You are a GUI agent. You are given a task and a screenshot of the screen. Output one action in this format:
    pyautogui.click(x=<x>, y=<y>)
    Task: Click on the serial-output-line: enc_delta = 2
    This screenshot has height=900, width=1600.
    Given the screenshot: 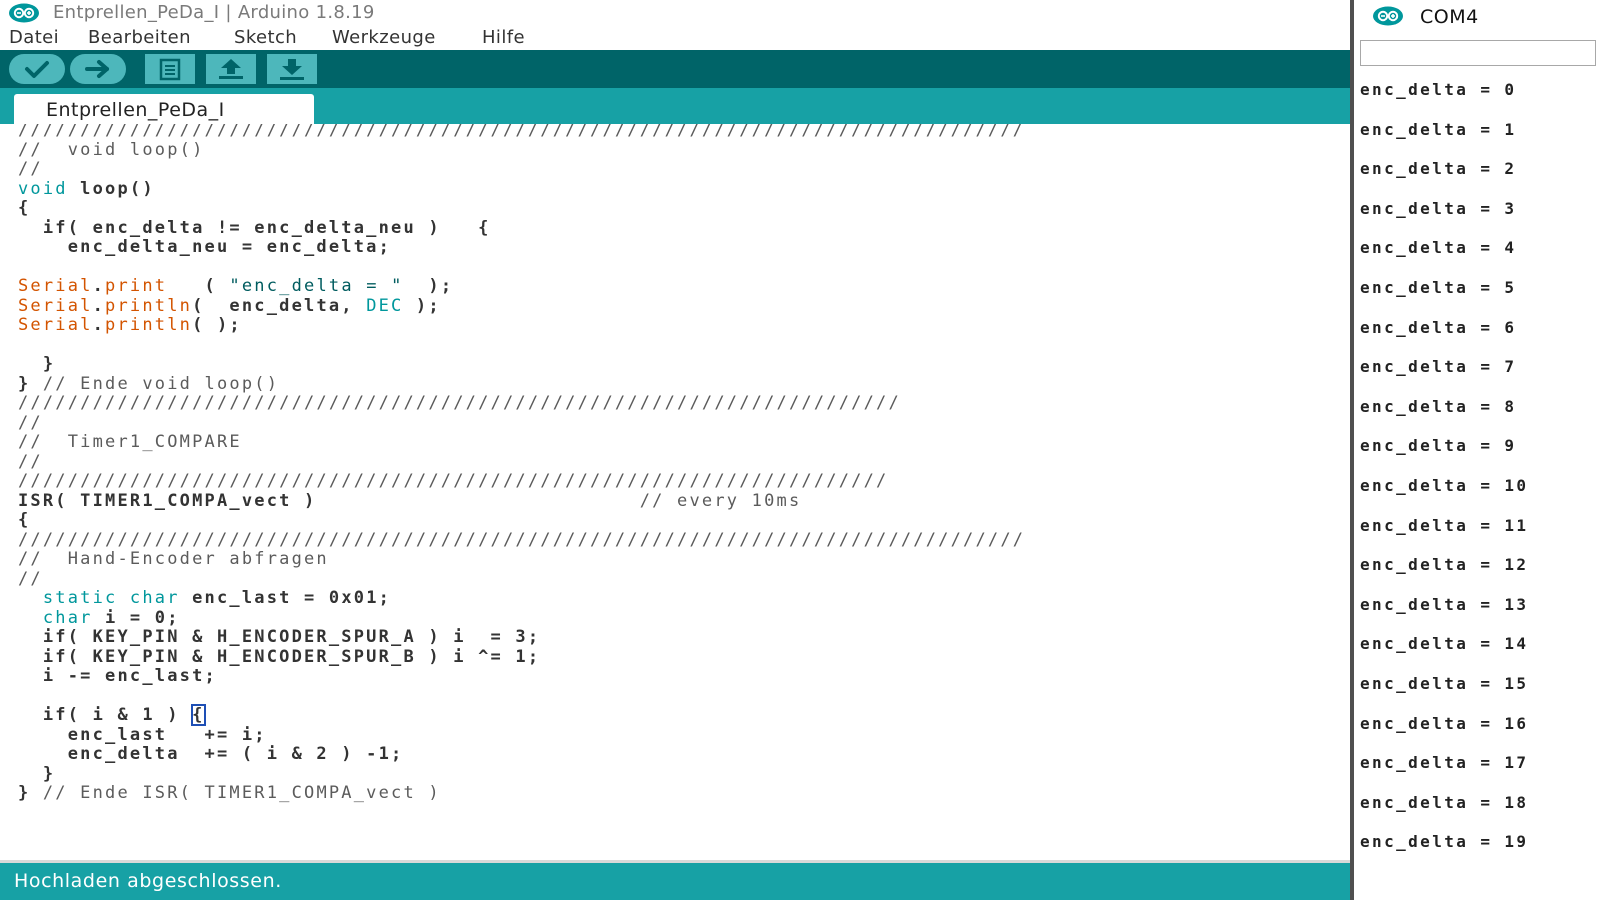 What is the action you would take?
    pyautogui.click(x=1438, y=169)
    